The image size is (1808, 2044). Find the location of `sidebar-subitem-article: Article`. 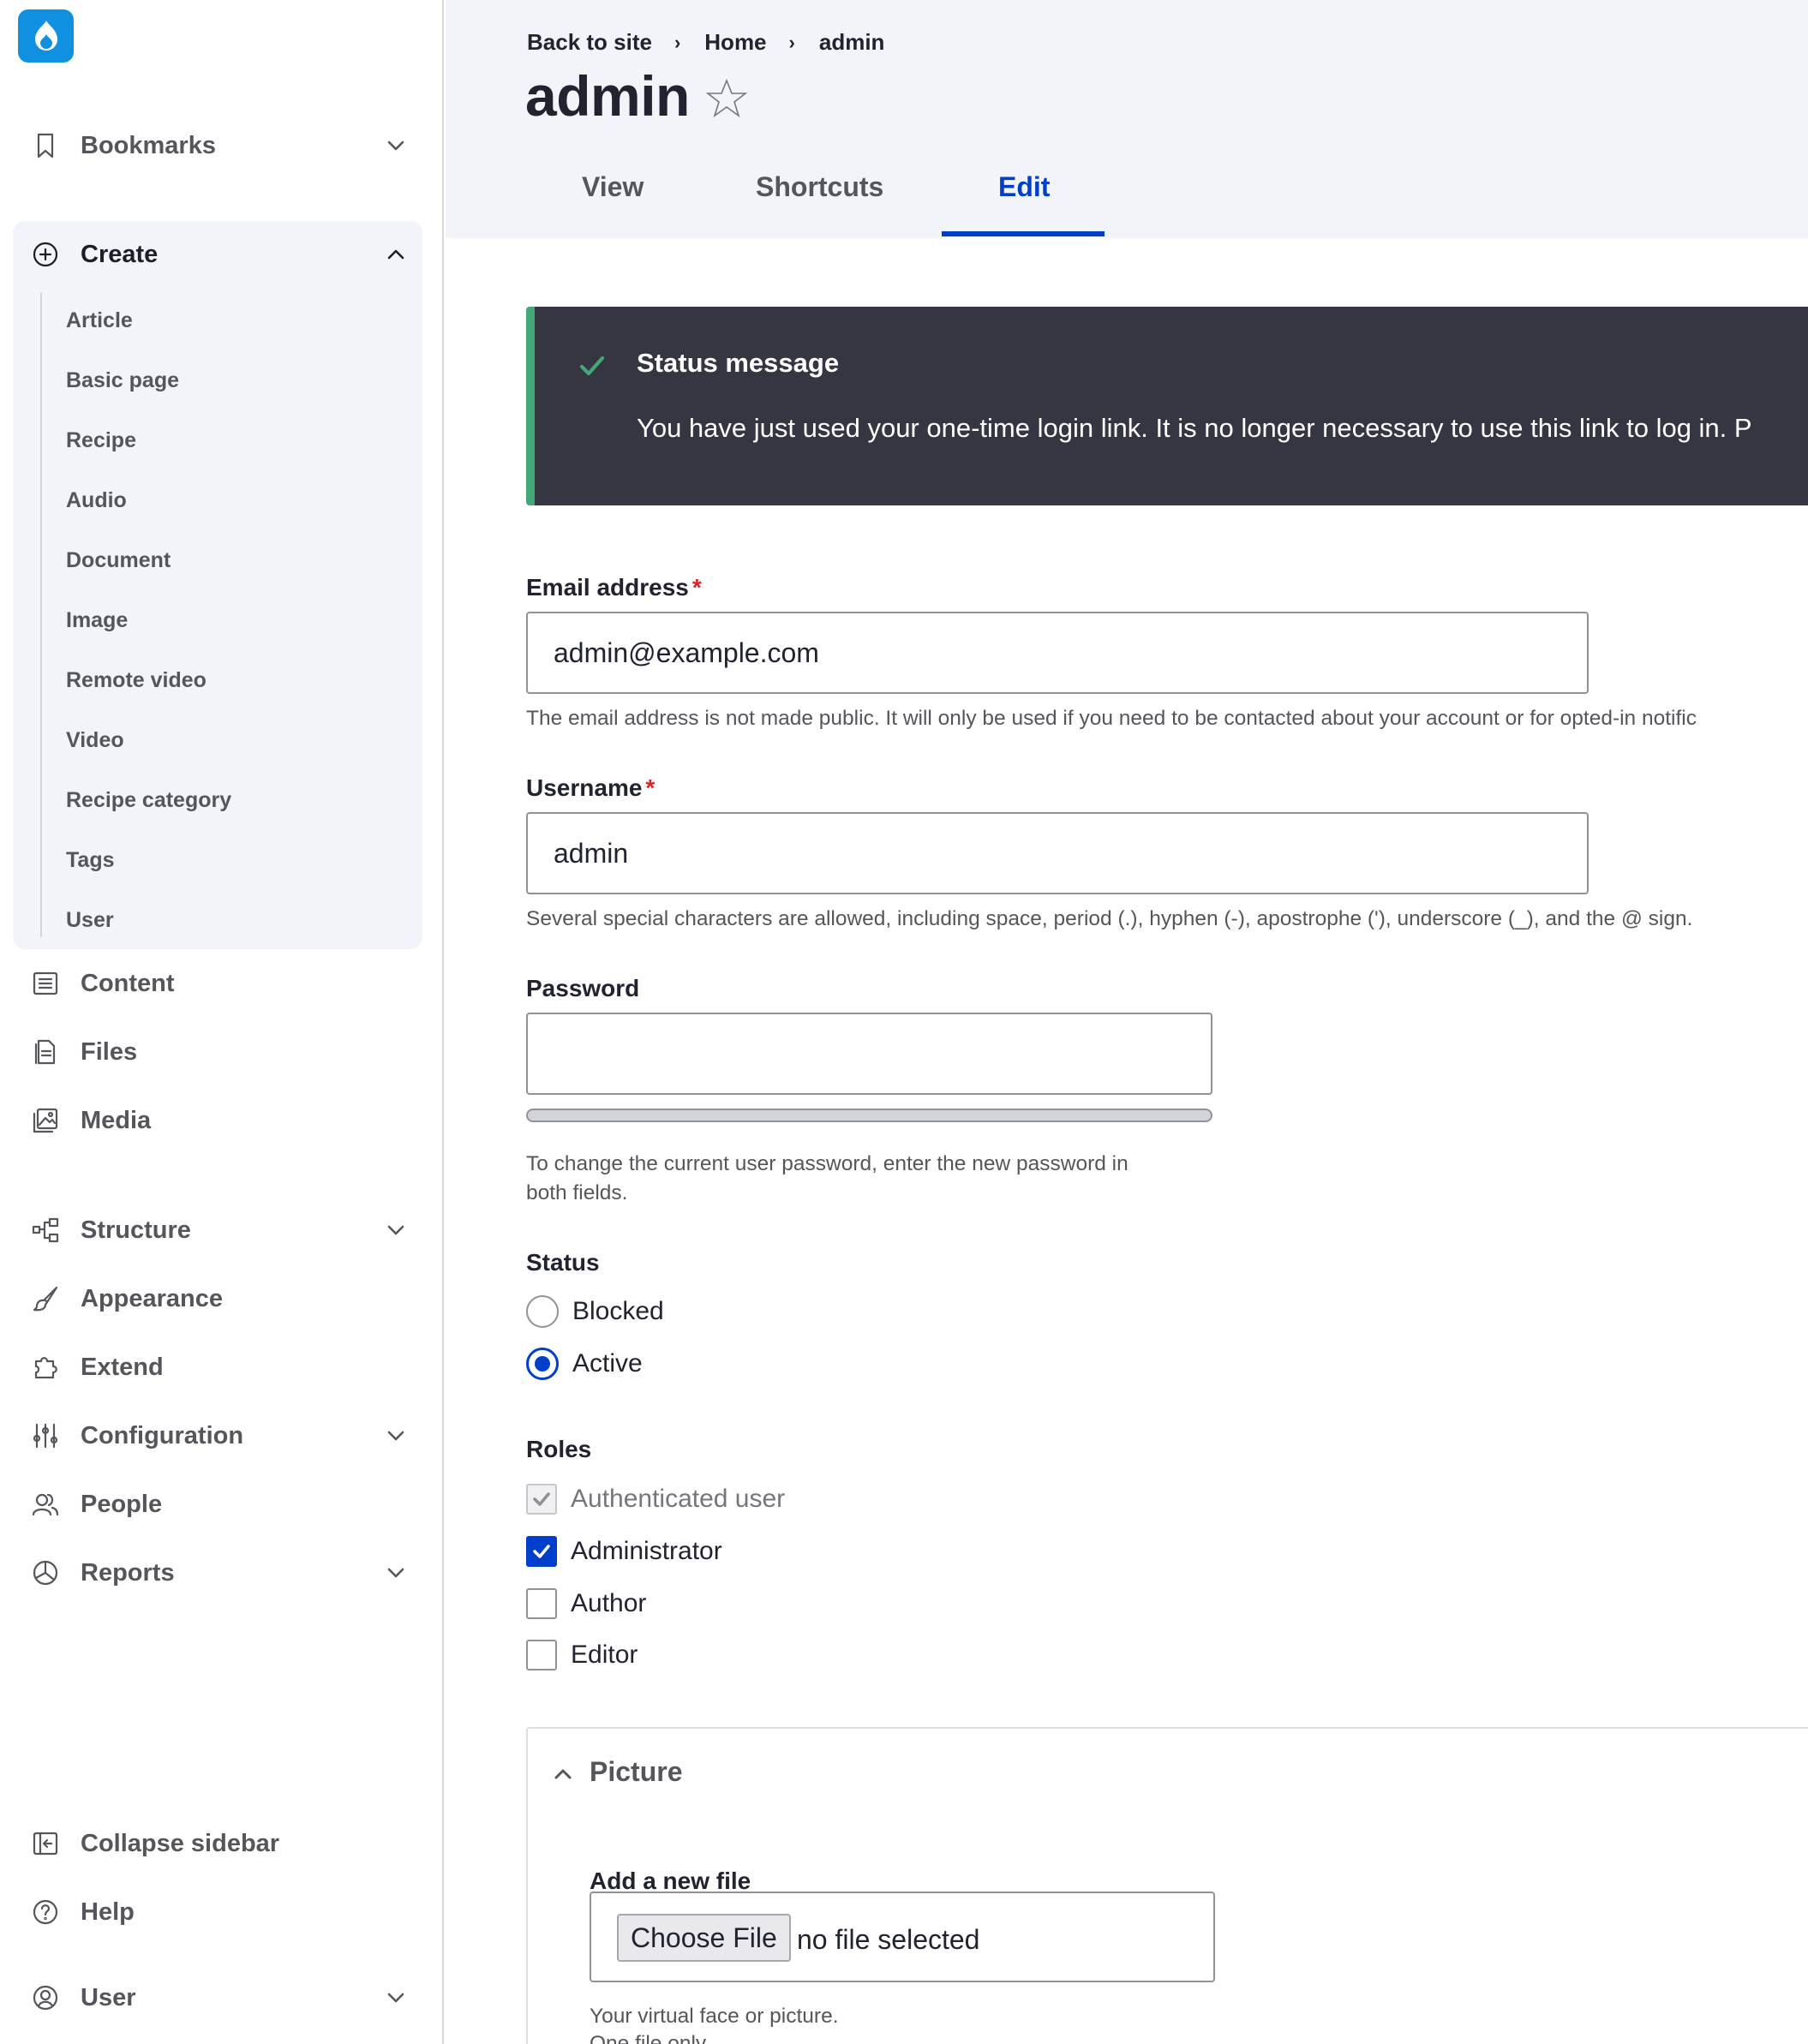

sidebar-subitem-article: Article is located at coordinates (99, 320).